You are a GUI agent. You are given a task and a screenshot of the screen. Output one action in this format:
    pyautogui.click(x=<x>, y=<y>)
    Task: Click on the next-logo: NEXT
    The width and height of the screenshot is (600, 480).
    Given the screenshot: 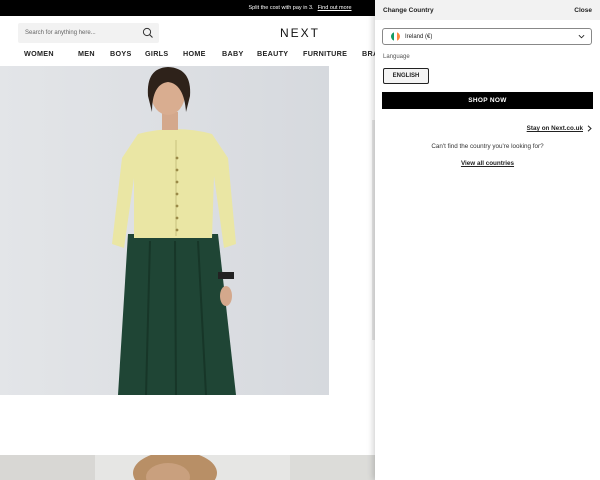 What is the action you would take?
    pyautogui.click(x=300, y=33)
    